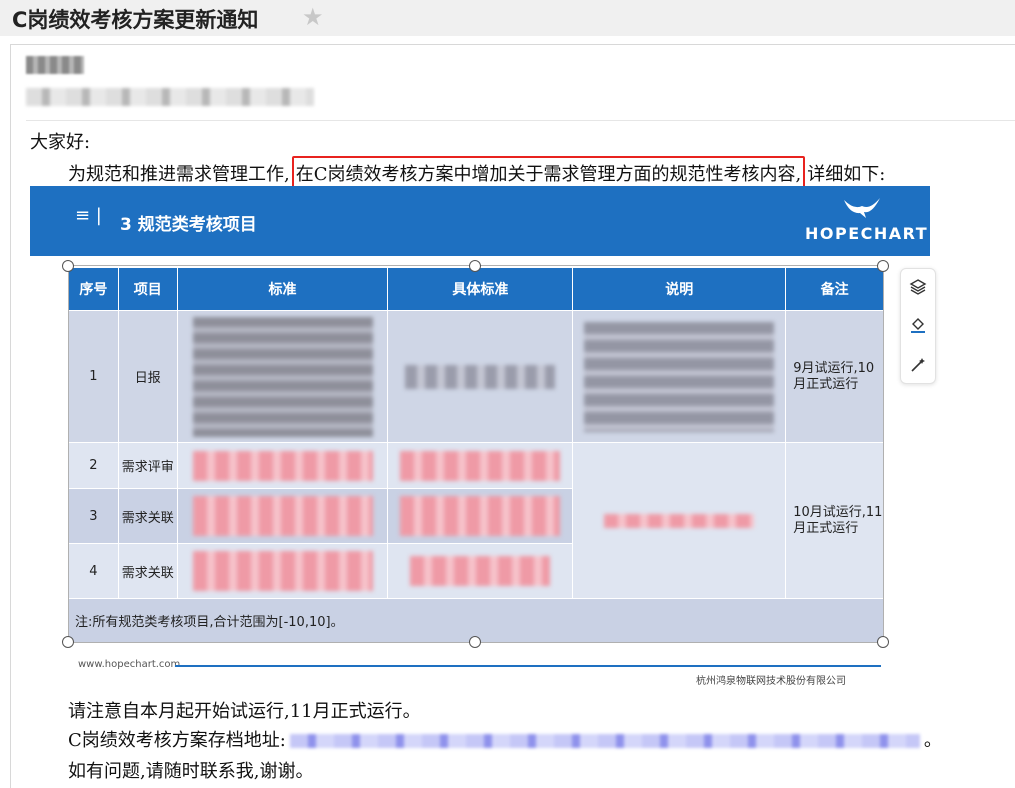 Image resolution: width=1015 pixels, height=788 pixels. I want to click on intro-after: 详细如下:, so click(846, 174).